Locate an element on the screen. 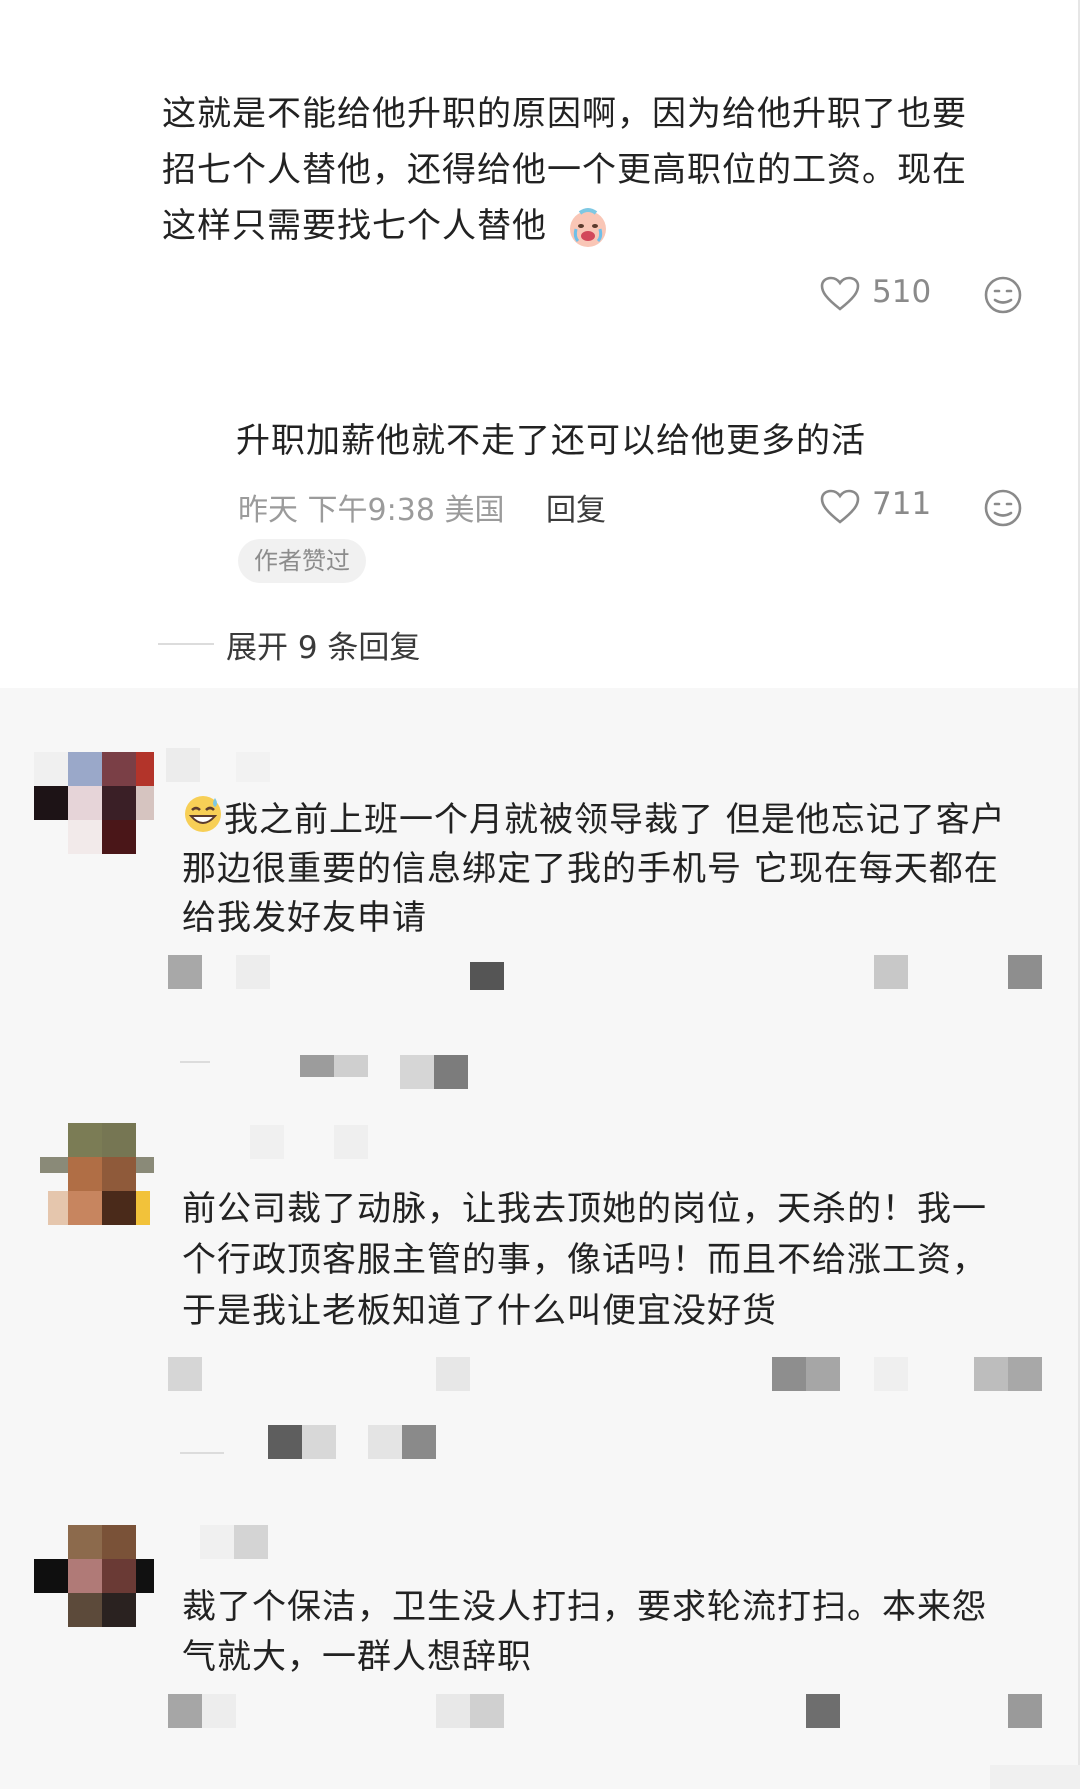 This screenshot has width=1080, height=1789. reply-button: 回复 is located at coordinates (576, 507).